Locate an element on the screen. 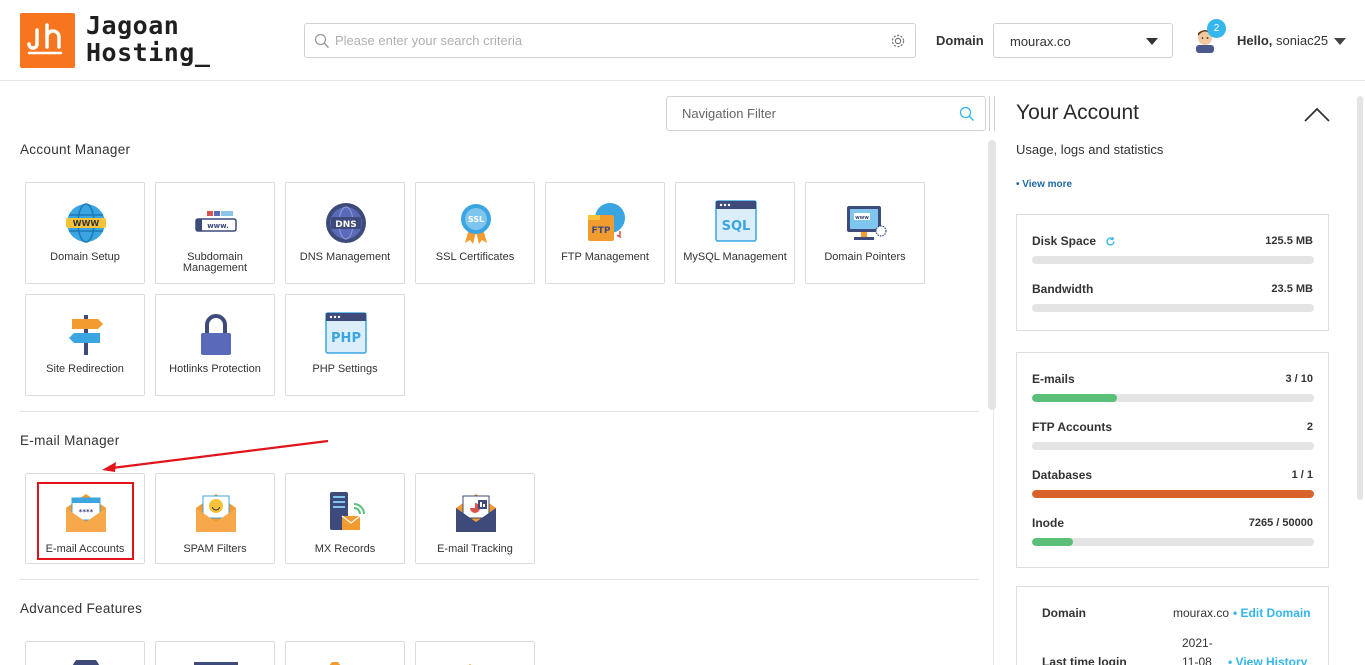 The height and width of the screenshot is (665, 1365). last-login-date-line1: 2021- is located at coordinates (1197, 643).